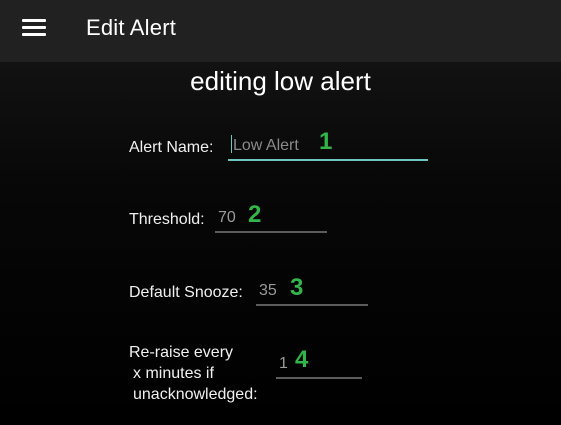  Describe the element at coordinates (195, 394) in the screenshot. I see `reraise-label-line3: unacknowledged:` at that location.